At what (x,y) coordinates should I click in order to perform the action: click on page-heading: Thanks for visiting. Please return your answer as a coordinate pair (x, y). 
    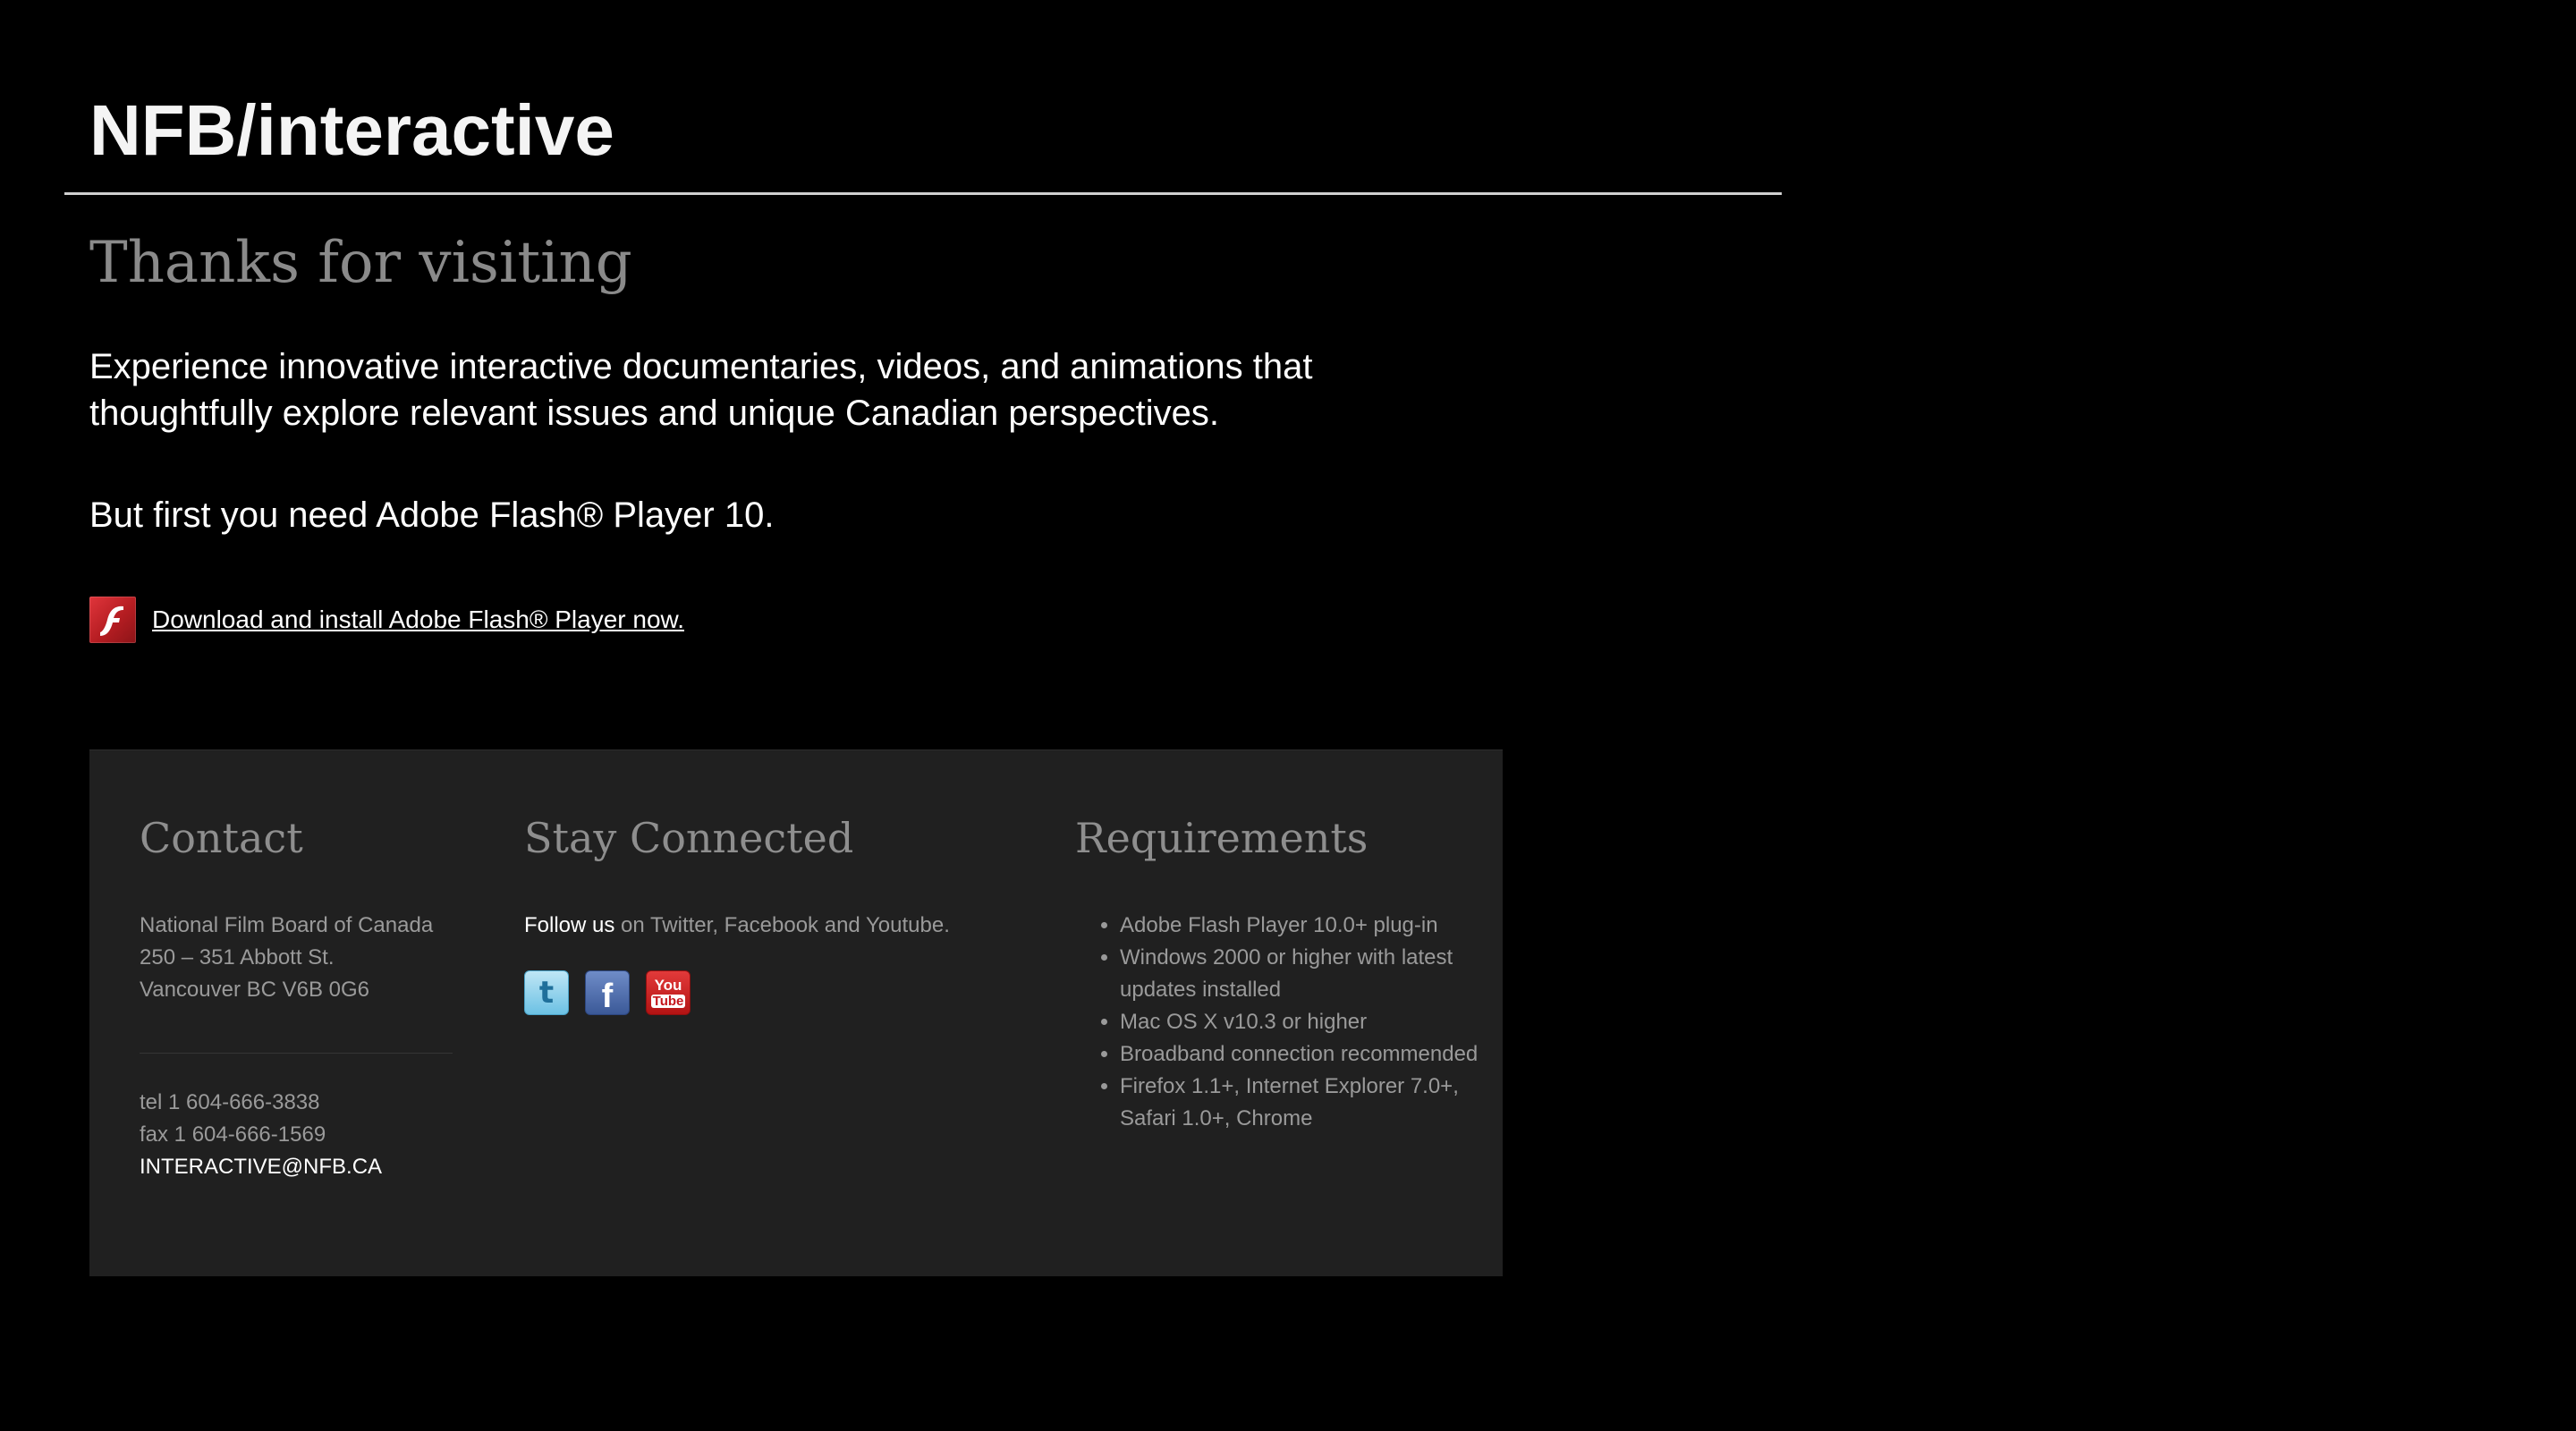
    Looking at the image, I should click on (360, 263).